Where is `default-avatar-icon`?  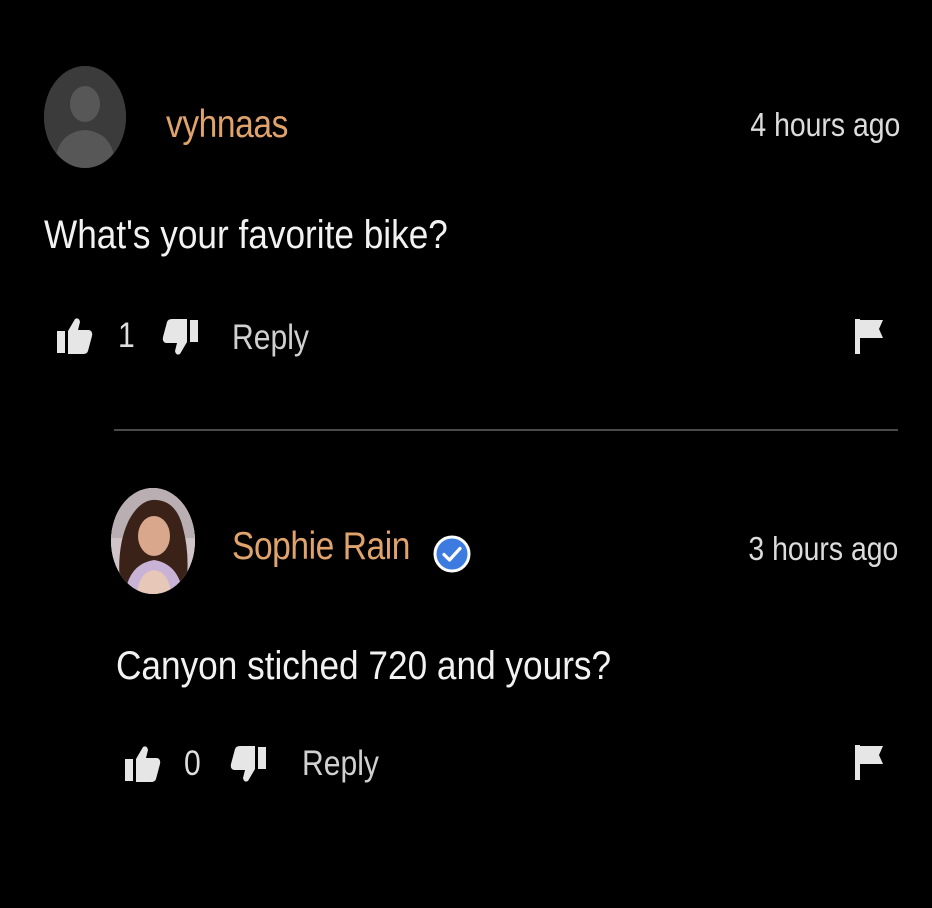 default-avatar-icon is located at coordinates (85, 117).